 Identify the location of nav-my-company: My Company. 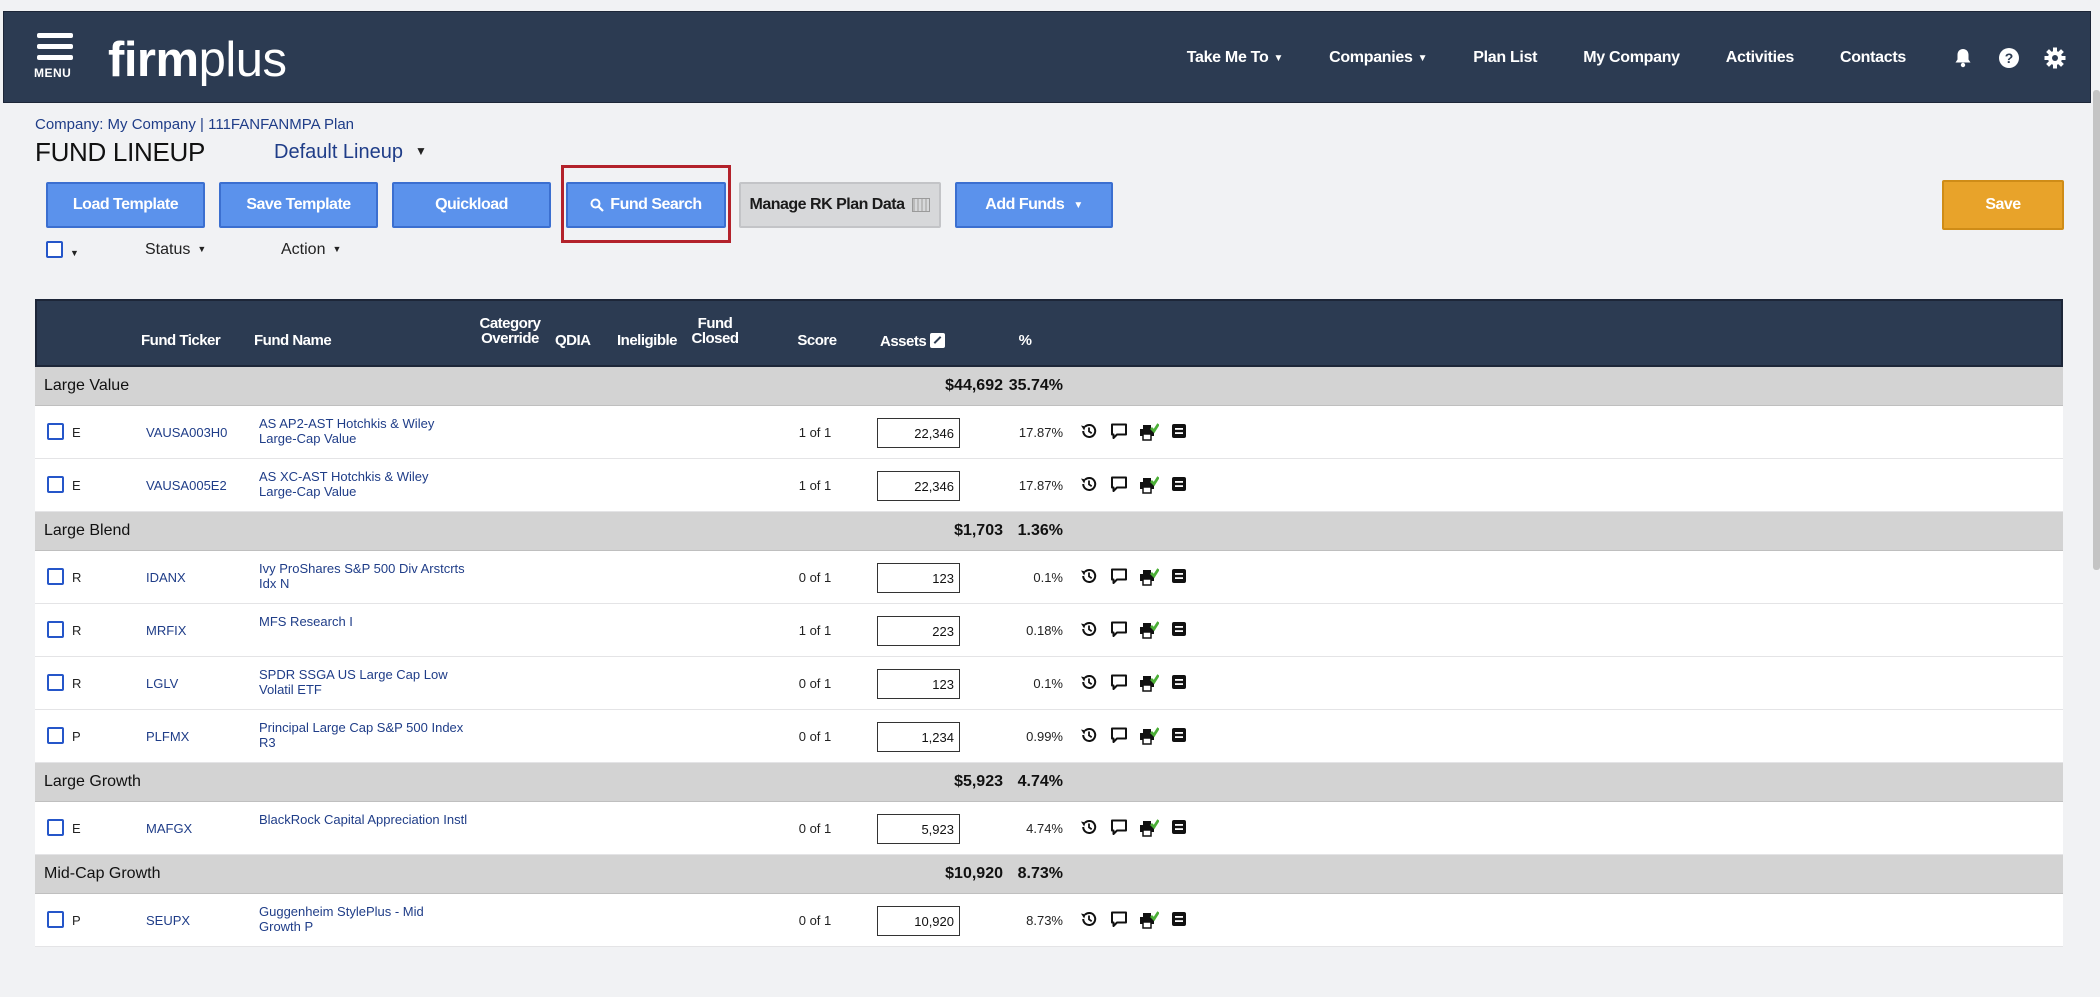
(1631, 58).